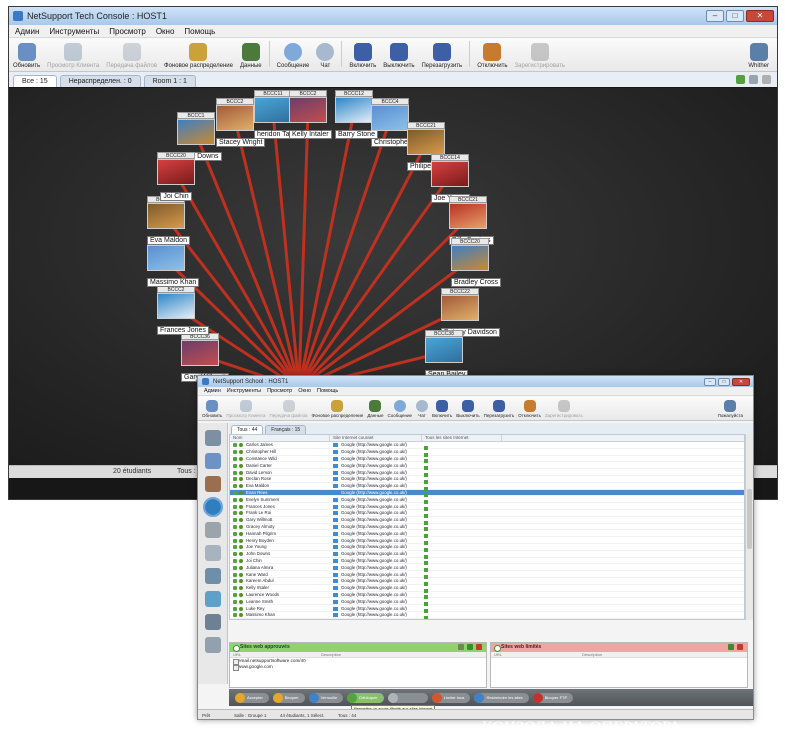 Image resolution: width=785 pixels, height=744 pixels. What do you see at coordinates (247, 429) in the screenshot?
I see `tab-all: Tous : 44` at bounding box center [247, 429].